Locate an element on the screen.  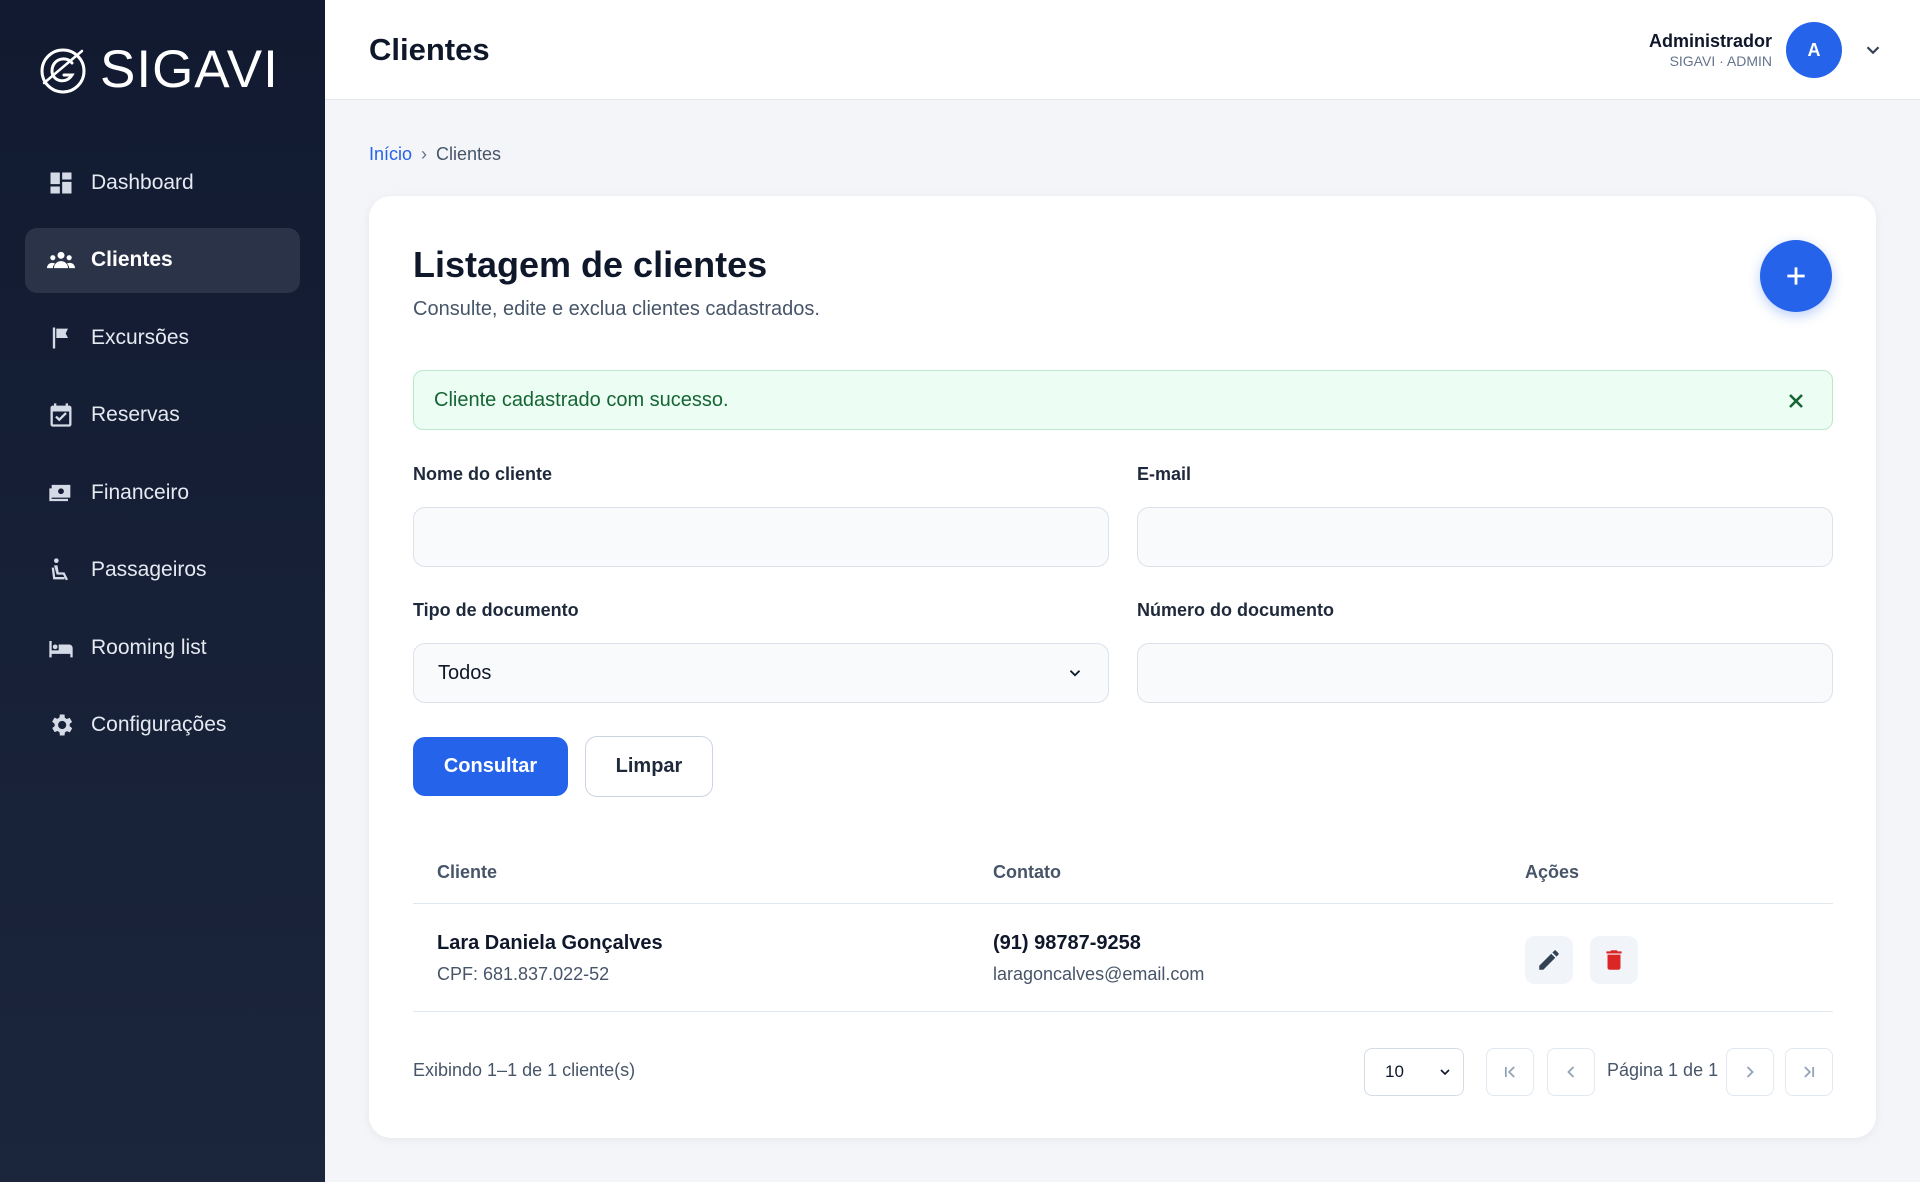
doc-number-input is located at coordinates (1485, 673).